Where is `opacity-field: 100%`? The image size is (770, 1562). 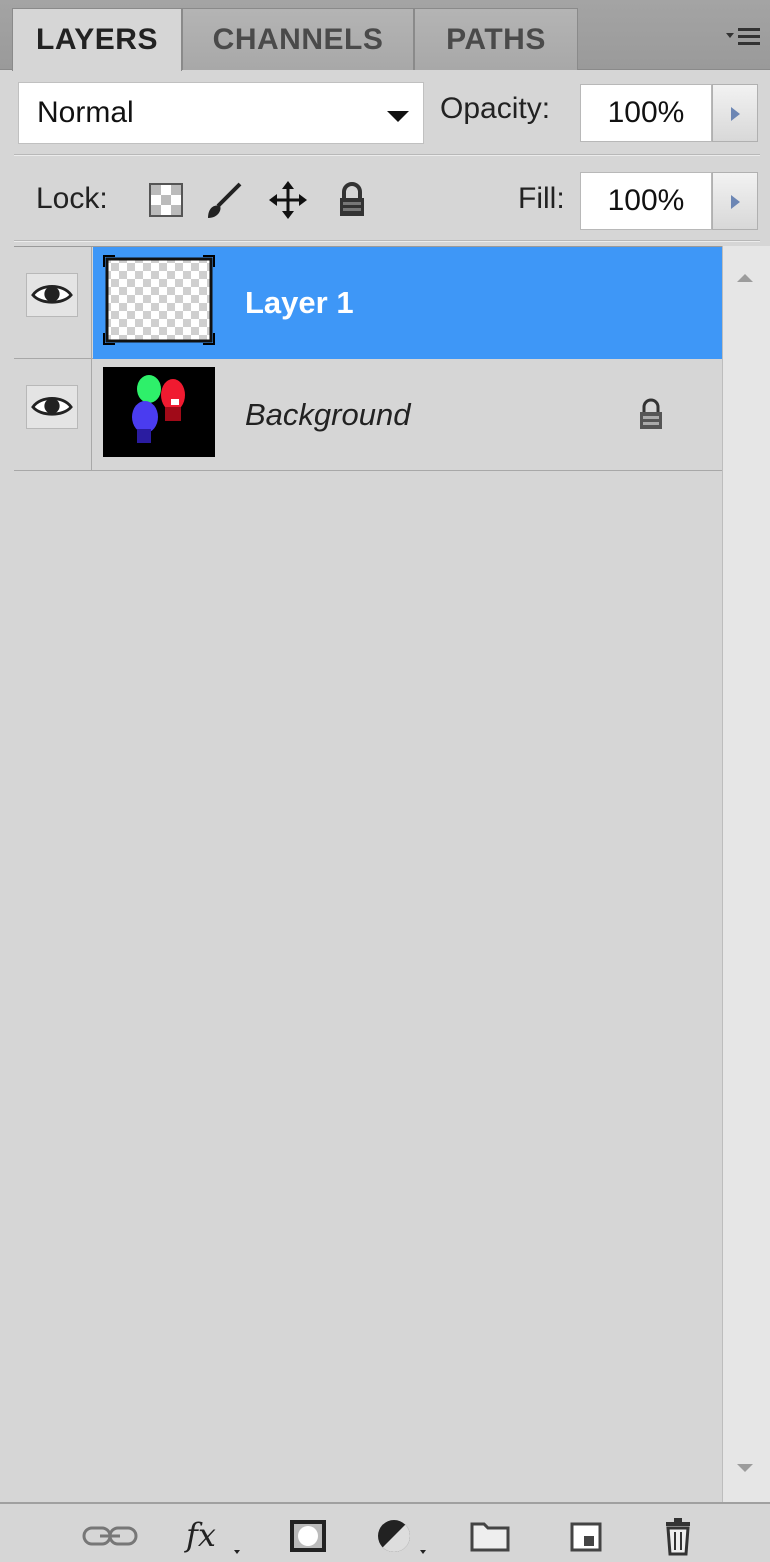
opacity-field: 100% is located at coordinates (646, 113).